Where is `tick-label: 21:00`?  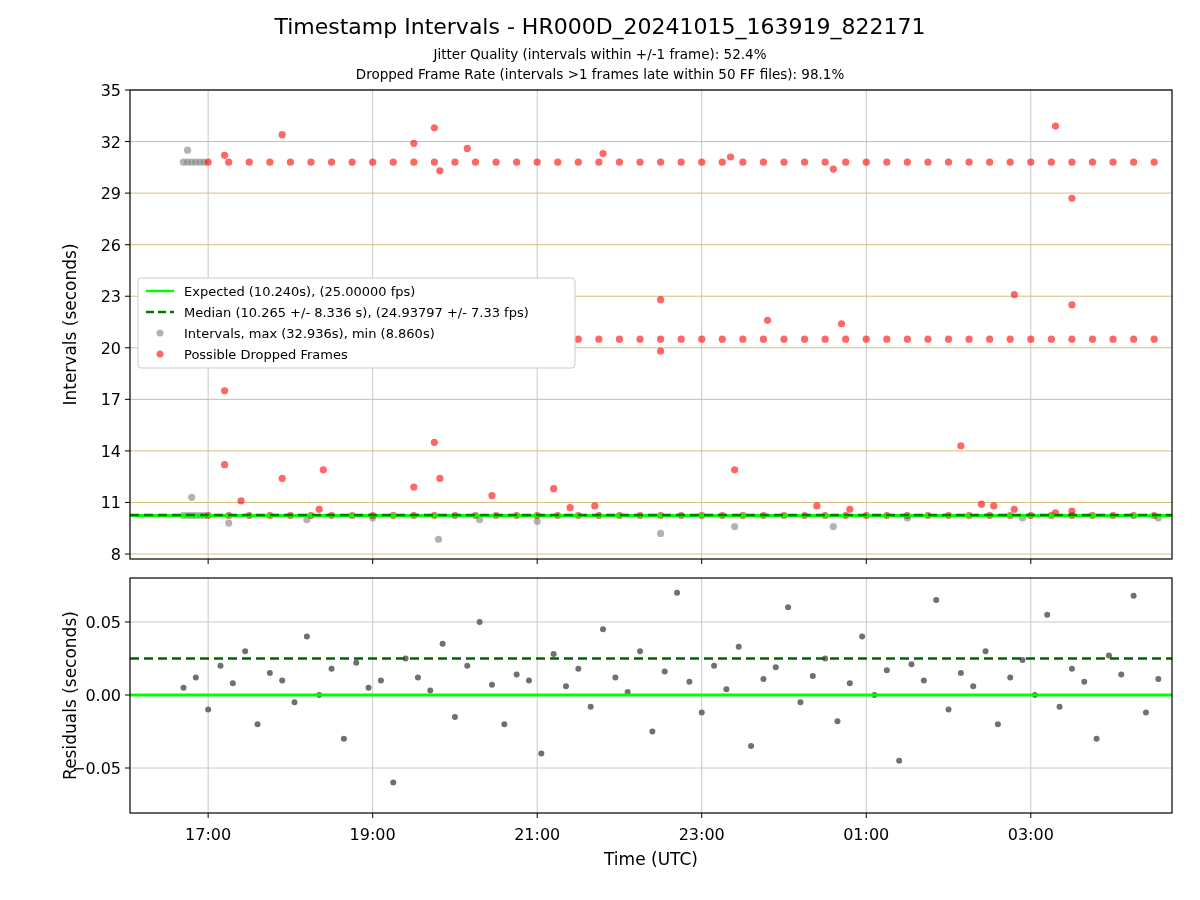 tick-label: 21:00 is located at coordinates (537, 834).